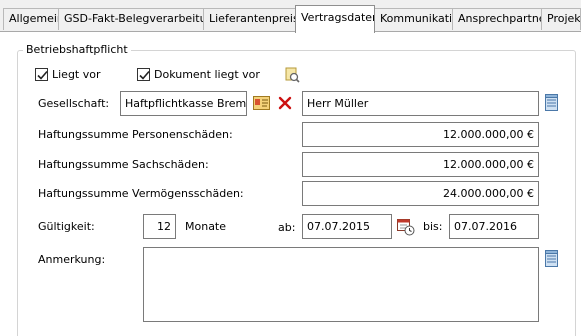 This screenshot has height=336, width=581. I want to click on sachschaeden-label: Haftungssumme Sachschäden:, so click(123, 164).